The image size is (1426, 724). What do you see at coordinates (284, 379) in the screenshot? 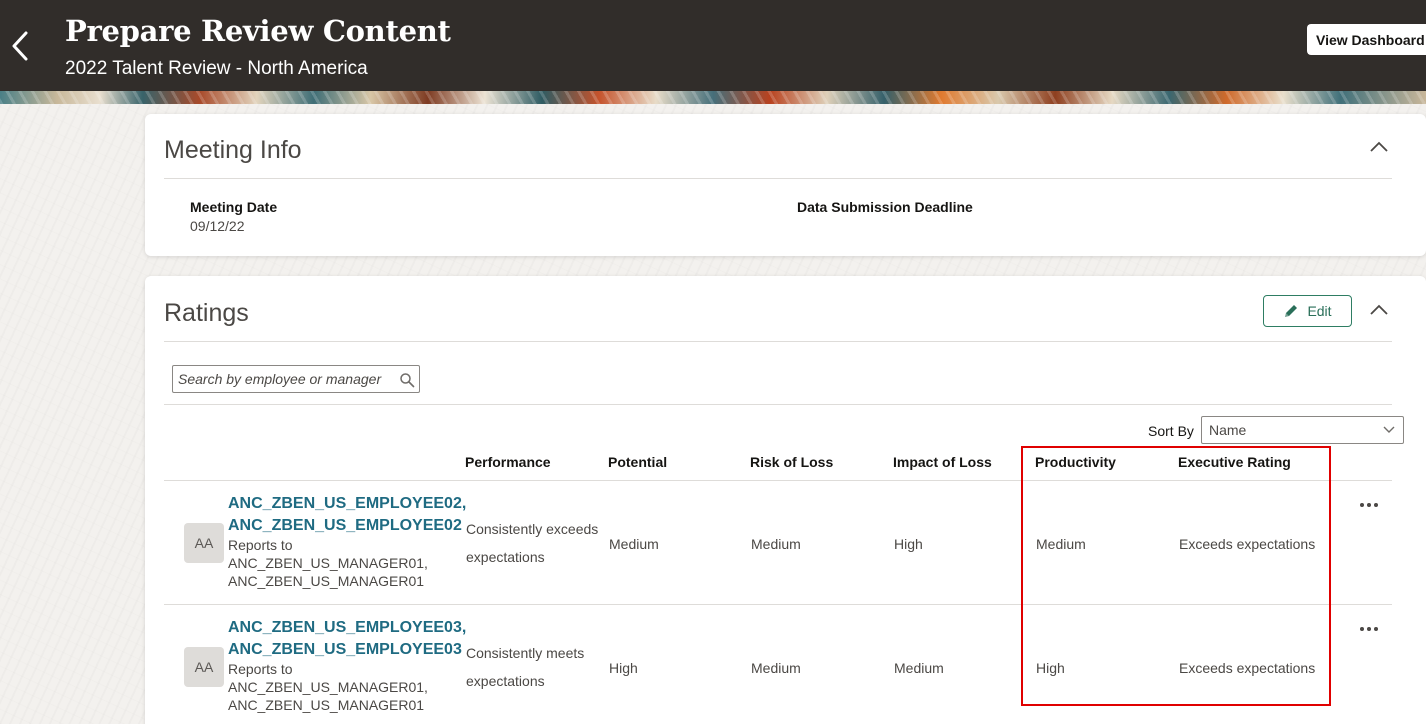
I see `search-input` at bounding box center [284, 379].